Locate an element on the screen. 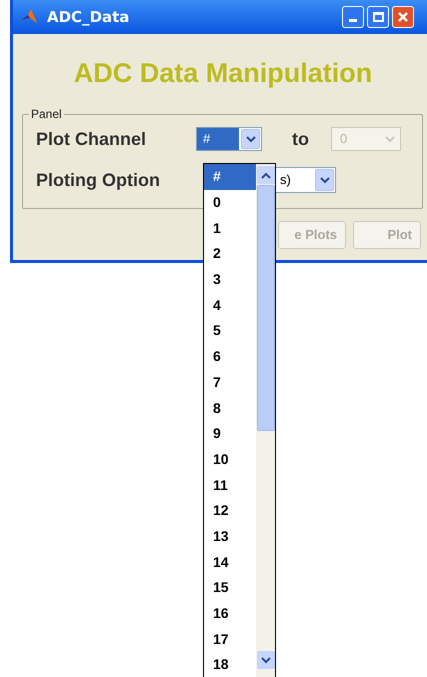 The image size is (427, 677). list-item: 16 is located at coordinates (230, 613).